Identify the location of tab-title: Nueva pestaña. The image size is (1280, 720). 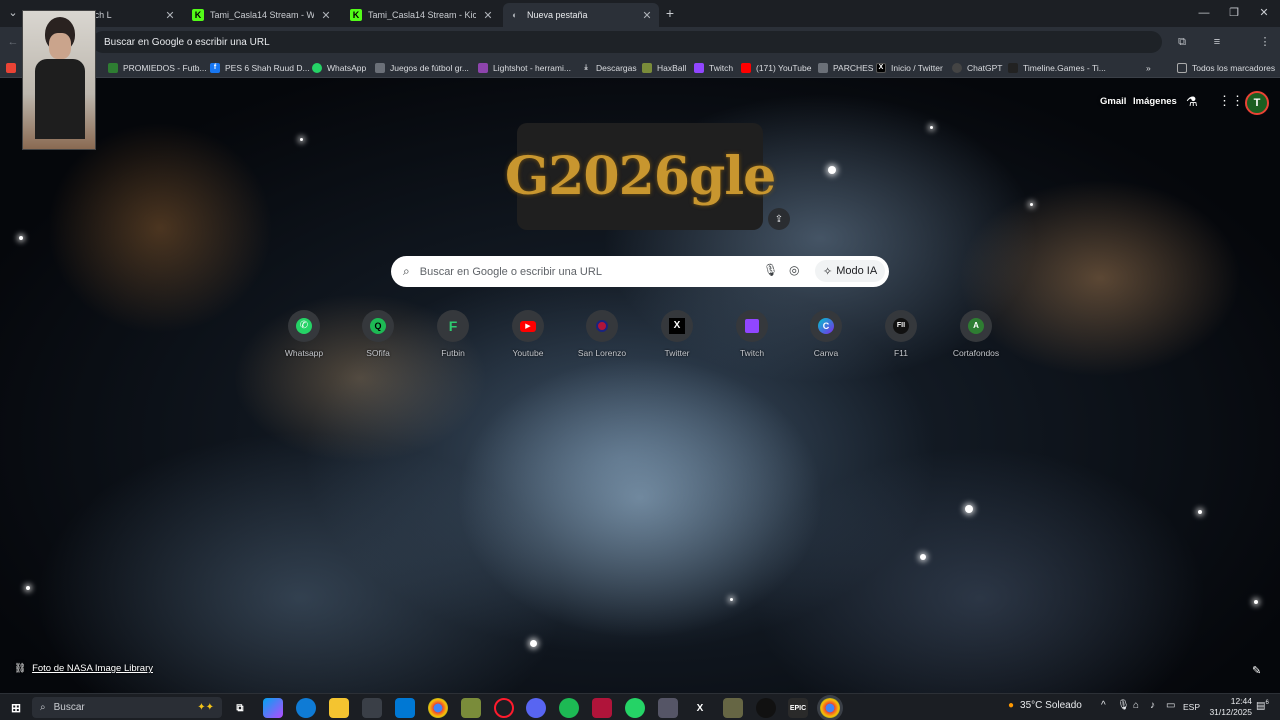
(557, 15).